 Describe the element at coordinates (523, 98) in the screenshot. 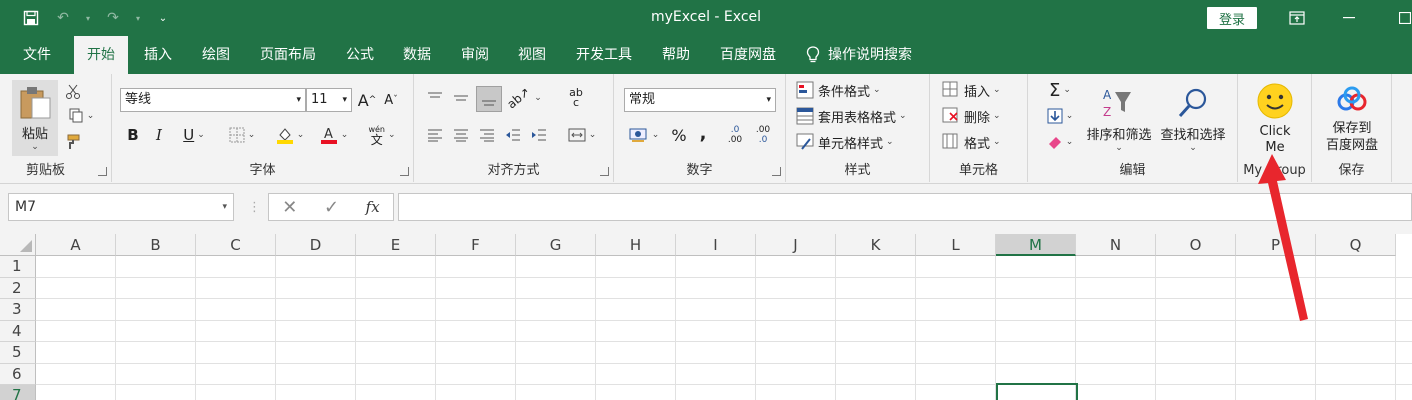

I see `orientation-button: ab↗ ⌄` at that location.